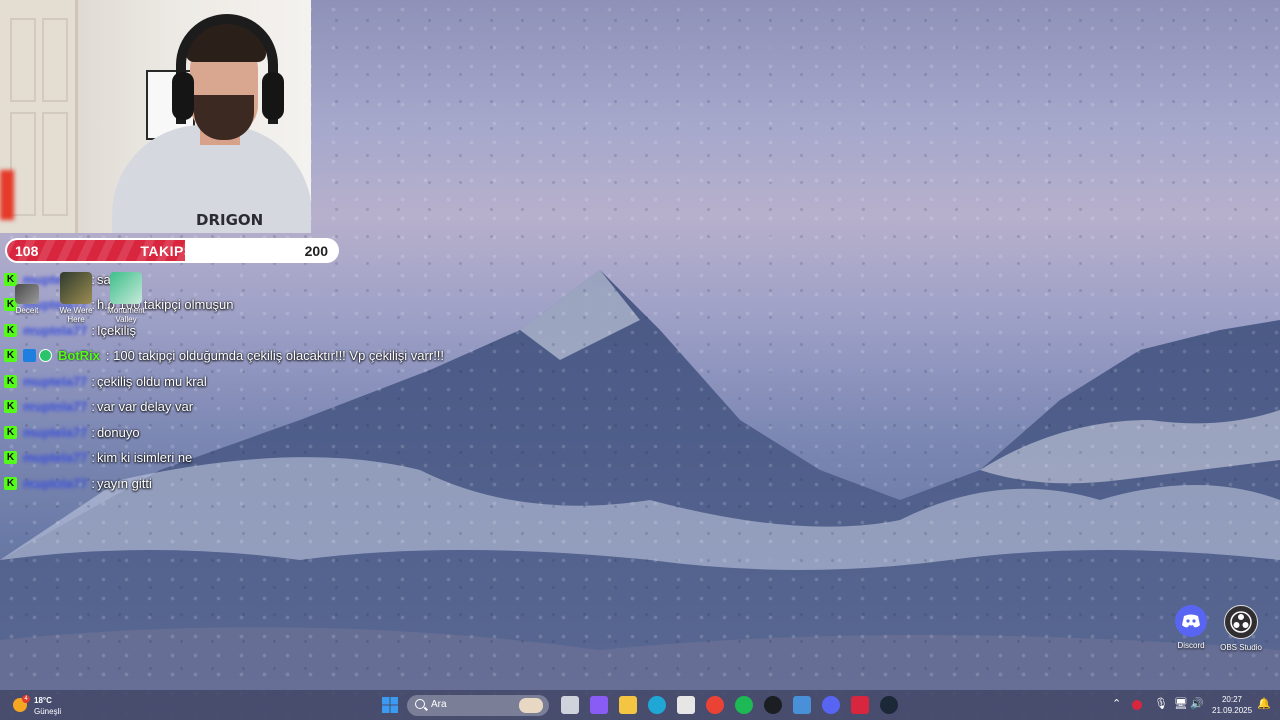 The height and width of the screenshot is (720, 1280). I want to click on notification-badge: 4, so click(26, 699).